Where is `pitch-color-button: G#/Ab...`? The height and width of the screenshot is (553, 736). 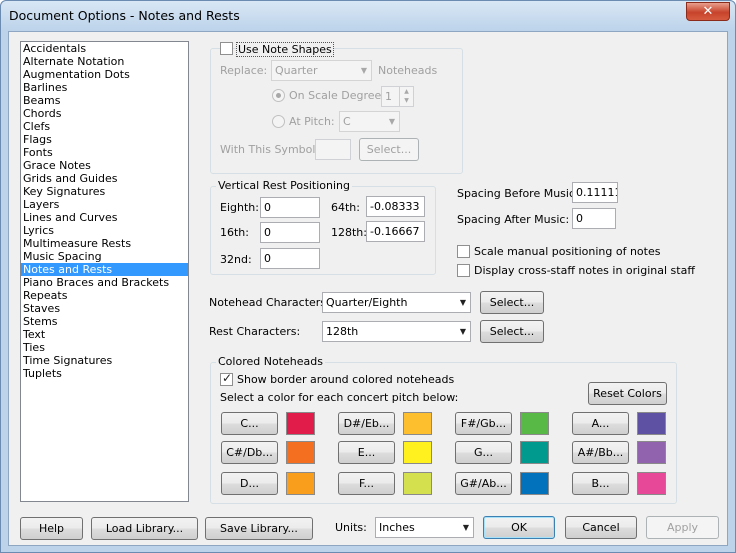 pitch-color-button: G#/Ab... is located at coordinates (483, 483).